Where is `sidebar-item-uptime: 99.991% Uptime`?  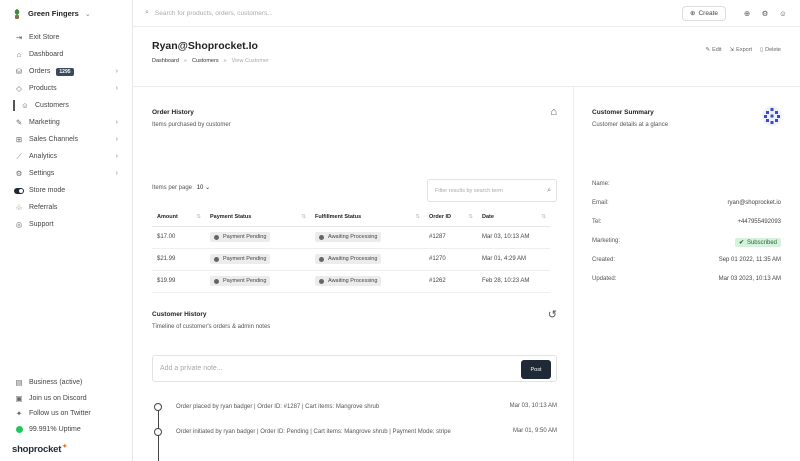
sidebar-item-uptime: 99.991% Uptime is located at coordinates (66, 430).